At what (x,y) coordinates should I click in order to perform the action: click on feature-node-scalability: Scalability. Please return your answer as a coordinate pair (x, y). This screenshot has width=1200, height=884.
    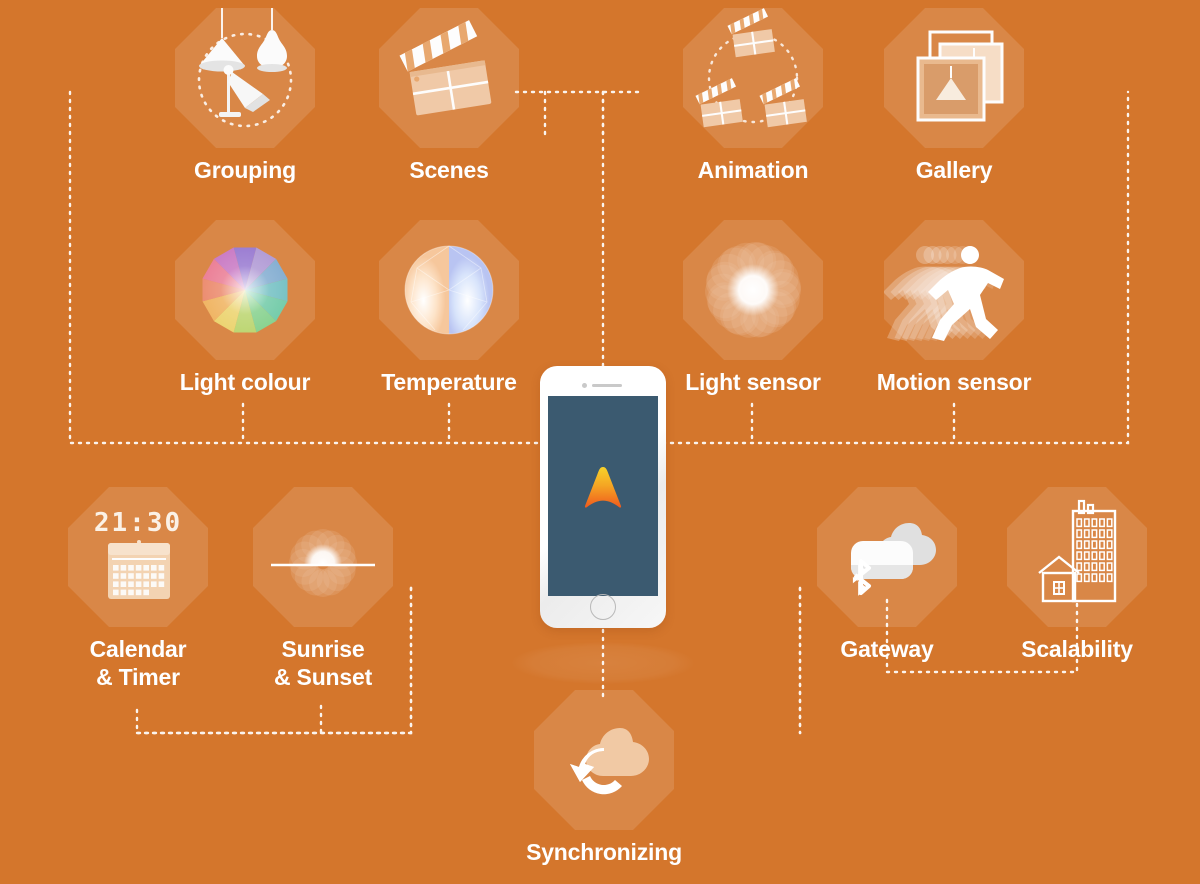
    Looking at the image, I should click on (1077, 575).